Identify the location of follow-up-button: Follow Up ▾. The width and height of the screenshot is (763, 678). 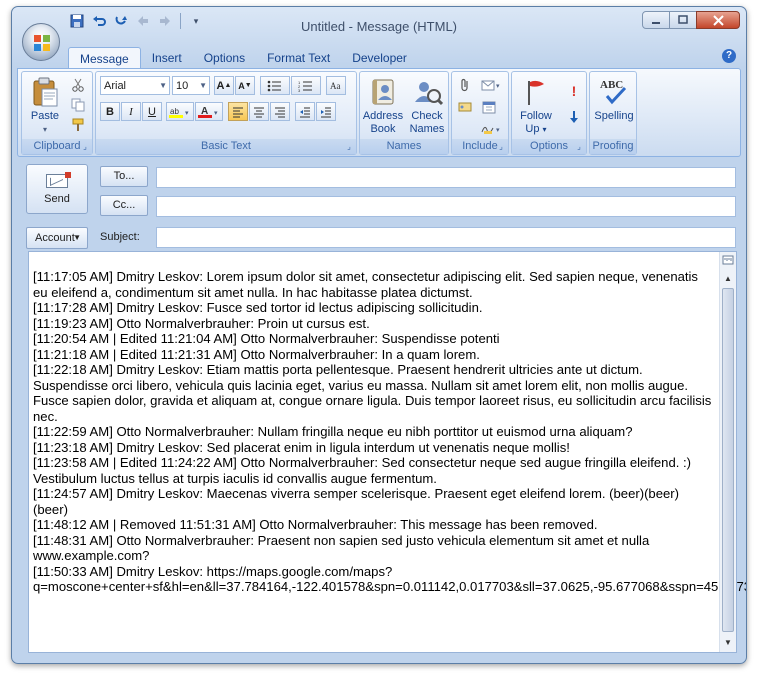
(536, 106).